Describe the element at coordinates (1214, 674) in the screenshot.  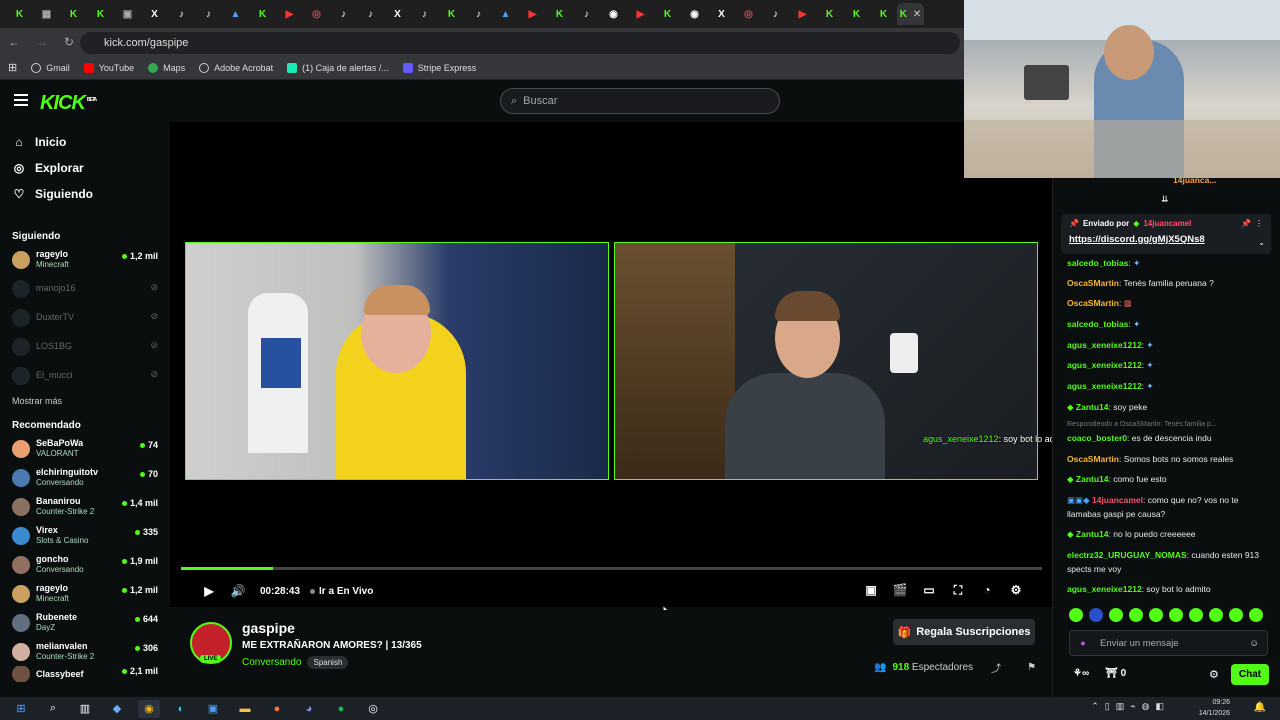
I see `chat-settings-icon: ⚙` at that location.